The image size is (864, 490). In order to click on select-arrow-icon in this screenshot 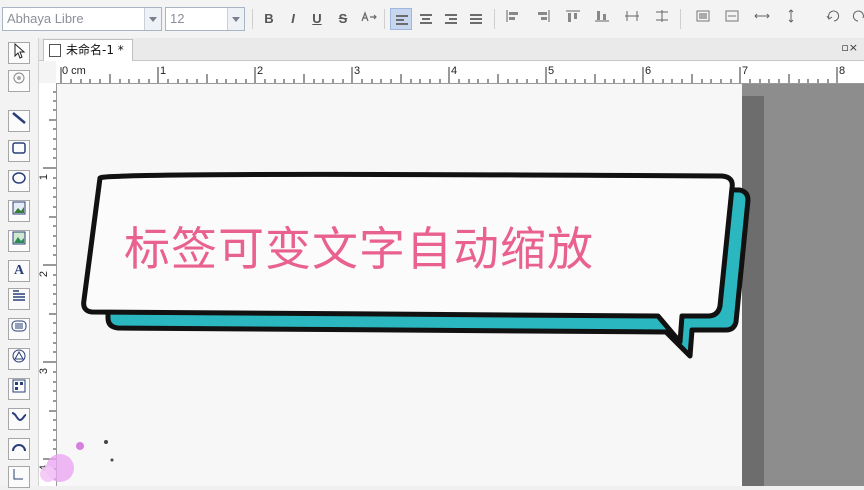, I will do `click(19, 53)`.